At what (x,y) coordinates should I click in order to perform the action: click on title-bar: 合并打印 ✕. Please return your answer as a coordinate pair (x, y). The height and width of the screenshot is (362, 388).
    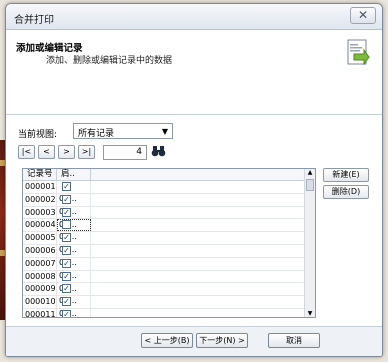
    Looking at the image, I should click on (194, 17).